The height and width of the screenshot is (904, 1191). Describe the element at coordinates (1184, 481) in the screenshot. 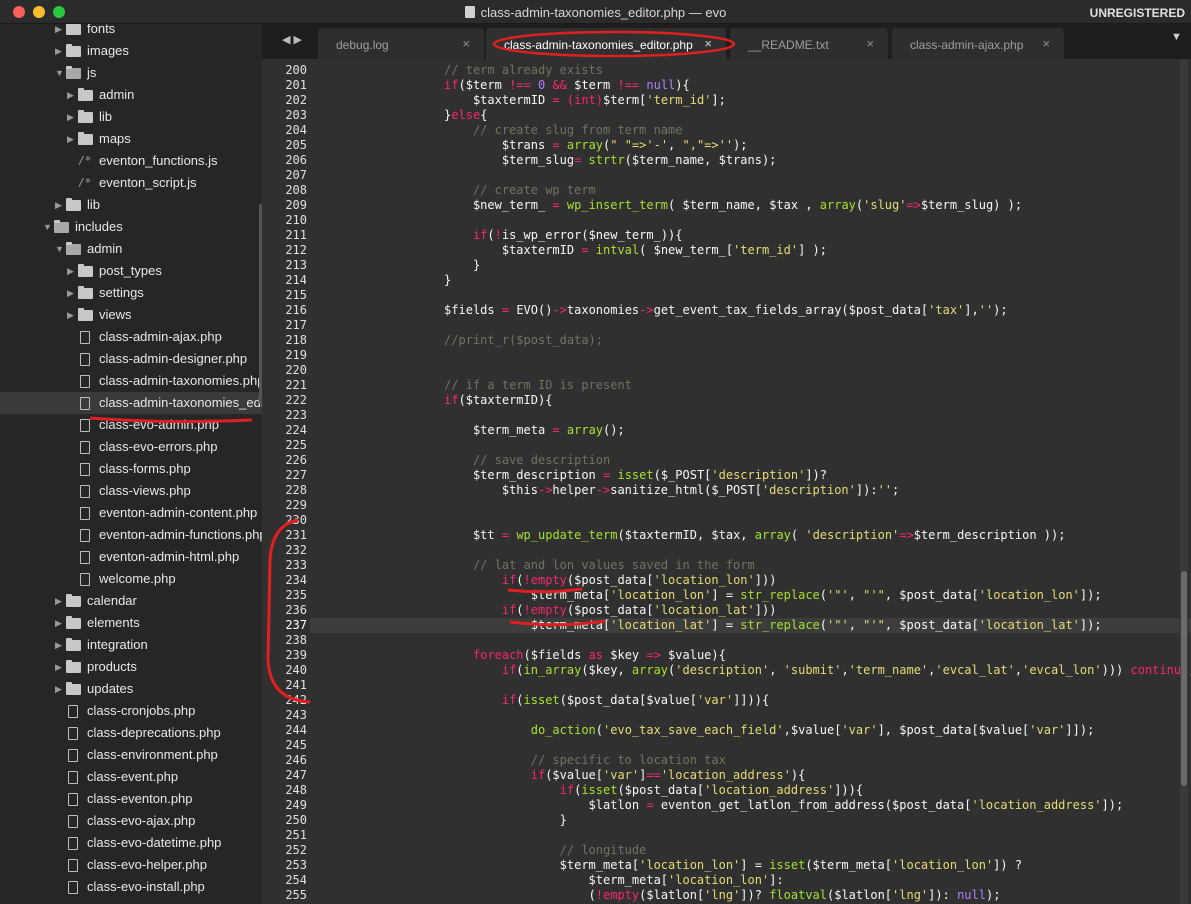

I see `editor-scrollbar` at that location.